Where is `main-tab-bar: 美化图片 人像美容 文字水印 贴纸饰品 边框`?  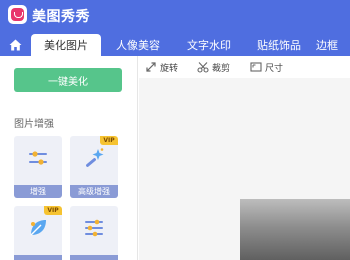 main-tab-bar: 美化图片 人像美容 文字水印 贴纸饰品 边框 is located at coordinates (175, 43).